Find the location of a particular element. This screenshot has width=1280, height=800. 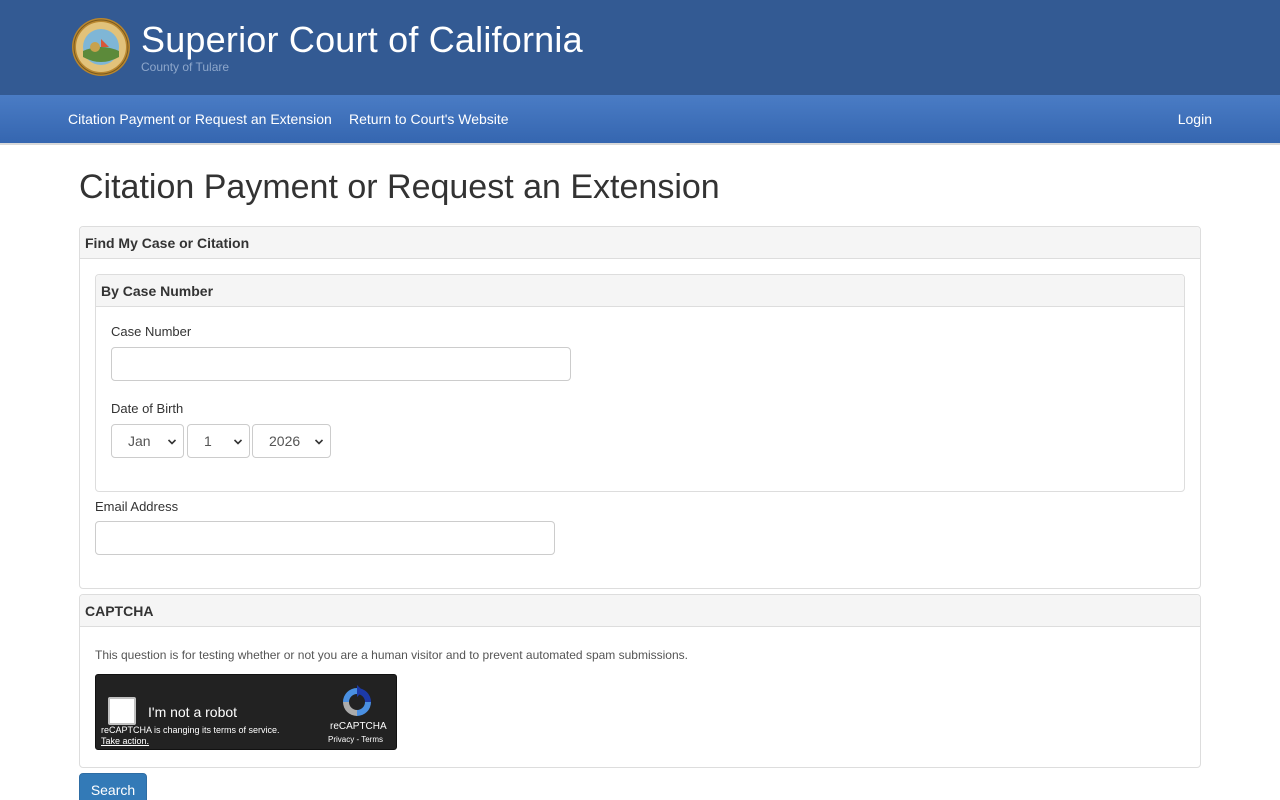

dob-day-select: 1 is located at coordinates (218, 441).